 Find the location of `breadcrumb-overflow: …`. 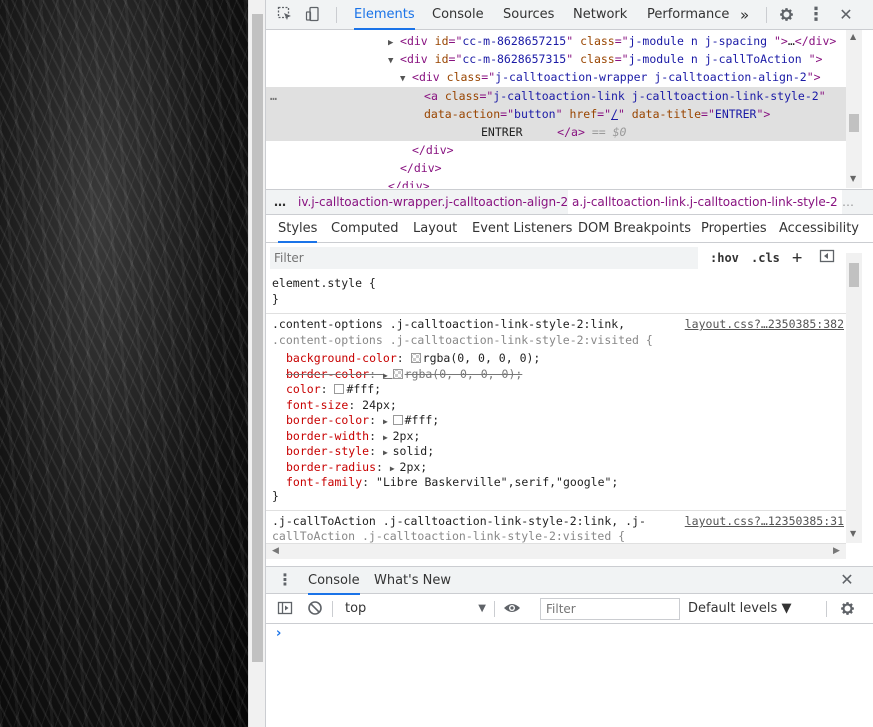

breadcrumb-overflow: … is located at coordinates (280, 202).